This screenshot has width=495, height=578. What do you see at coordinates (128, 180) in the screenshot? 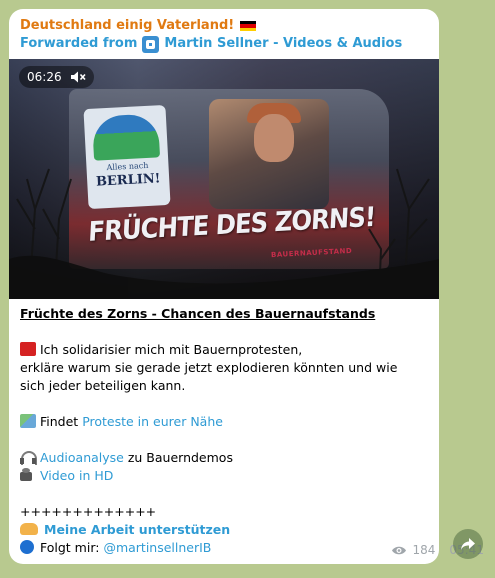
I see `sticker-big-text: BERLIN!` at bounding box center [128, 180].